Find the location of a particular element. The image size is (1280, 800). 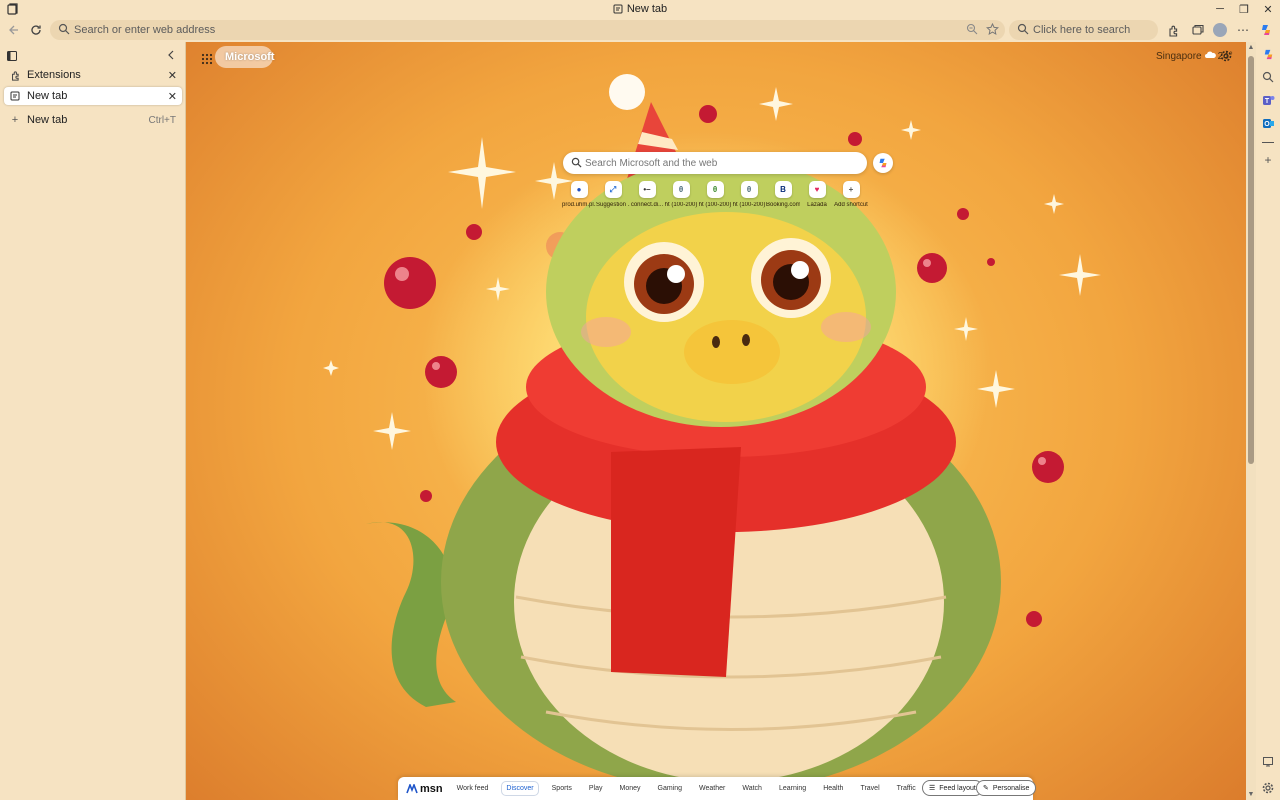

title-bar: New tab ─ ❐ ✕ is located at coordinates (640, 9).